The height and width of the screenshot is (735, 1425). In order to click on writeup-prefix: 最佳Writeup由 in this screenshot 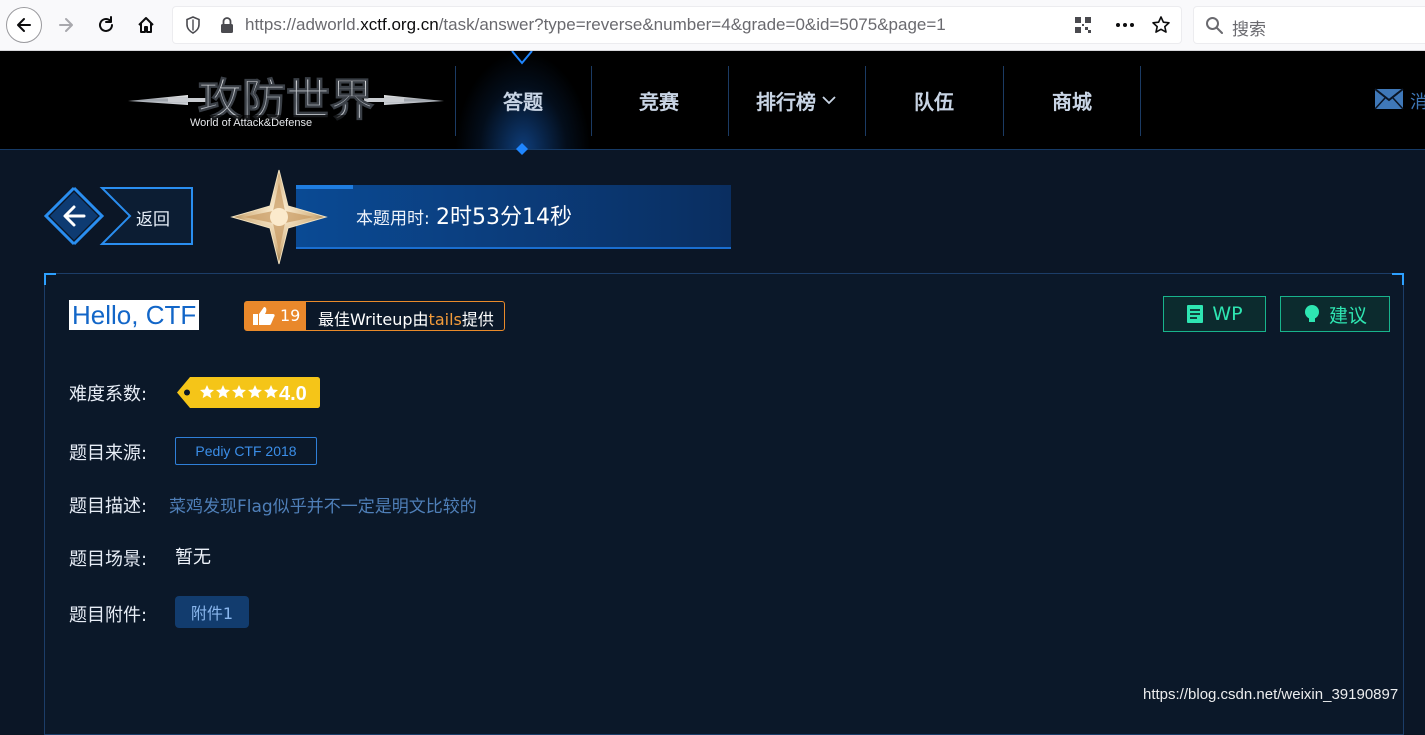, I will do `click(373, 319)`.